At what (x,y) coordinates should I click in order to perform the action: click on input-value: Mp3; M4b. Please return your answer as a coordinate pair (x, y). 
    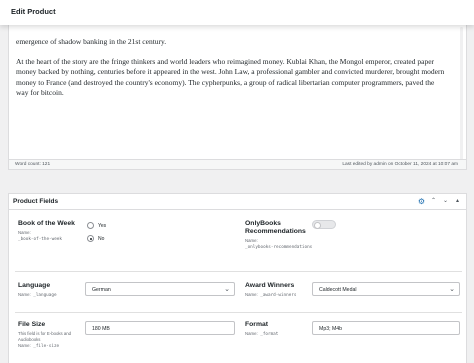
    Looking at the image, I should click on (331, 329).